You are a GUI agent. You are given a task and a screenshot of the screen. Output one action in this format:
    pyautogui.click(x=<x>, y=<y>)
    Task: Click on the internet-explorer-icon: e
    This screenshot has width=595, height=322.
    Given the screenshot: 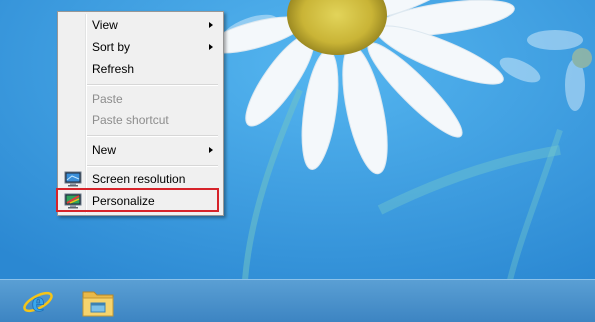 What is the action you would take?
    pyautogui.click(x=38, y=302)
    